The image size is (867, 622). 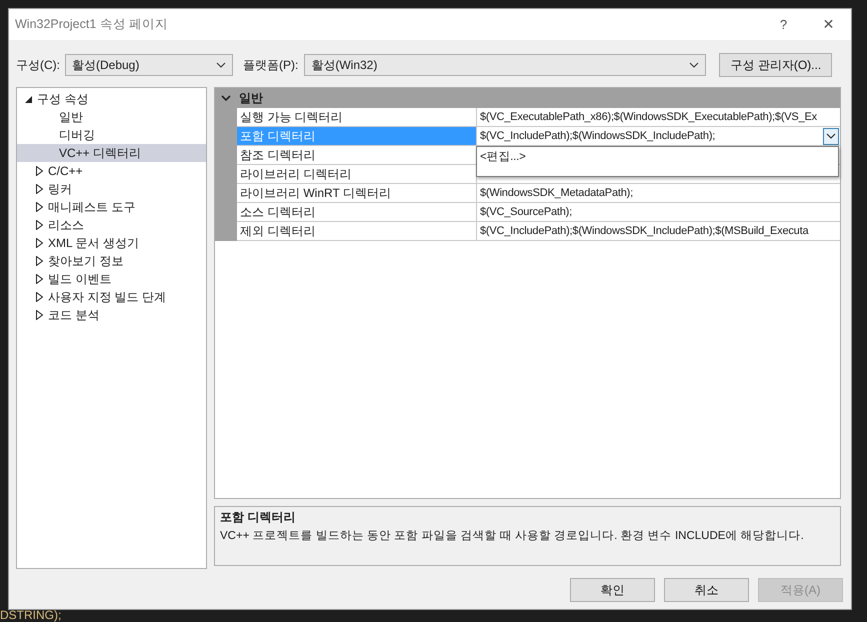 What do you see at coordinates (111, 189) in the screenshot?
I see `tree-item: 링커` at bounding box center [111, 189].